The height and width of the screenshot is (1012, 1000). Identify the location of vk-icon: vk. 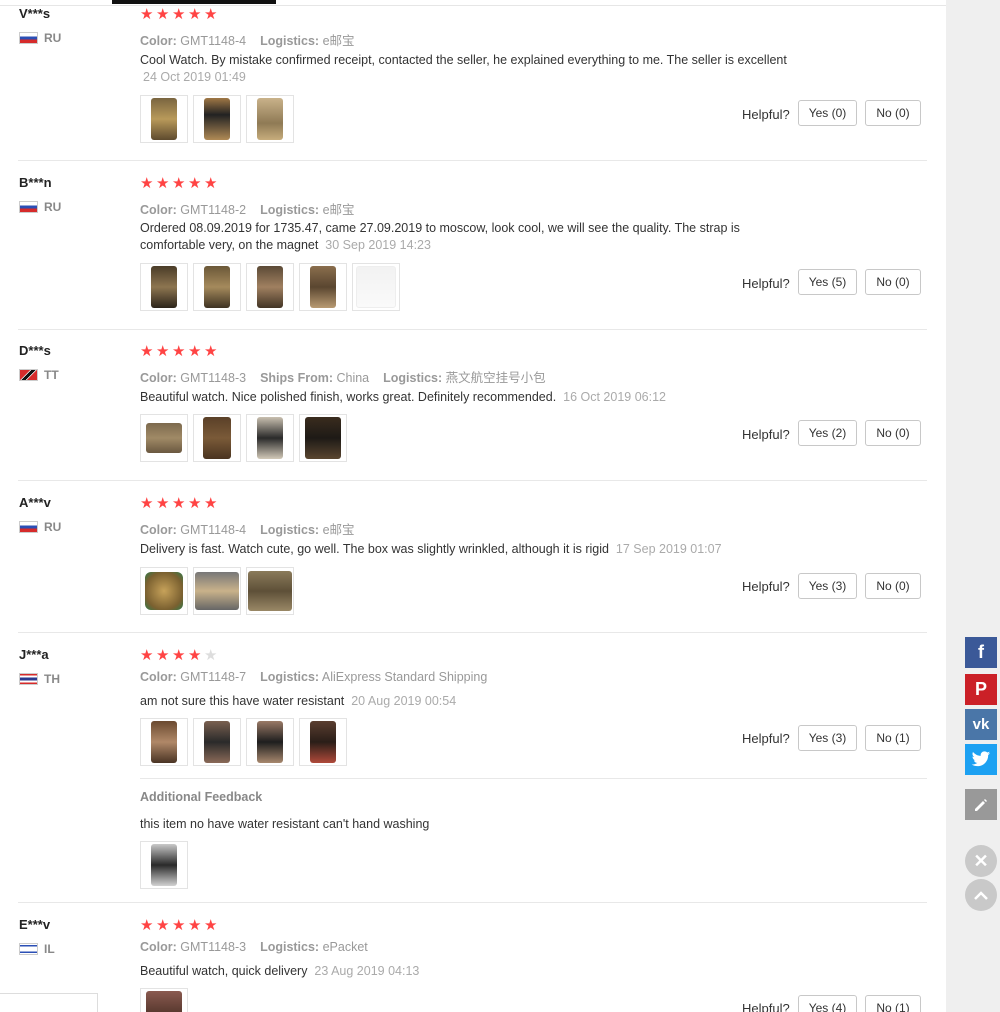
(981, 724).